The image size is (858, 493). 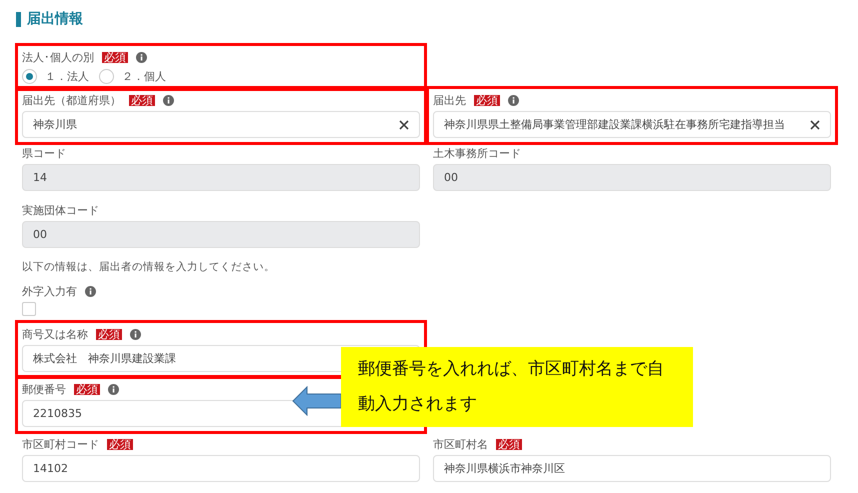 What do you see at coordinates (632, 124) in the screenshot?
I see `select-field: 神奈川県県土整備局事業管理部建設業課横浜駐在事務所宅建指導担当` at bounding box center [632, 124].